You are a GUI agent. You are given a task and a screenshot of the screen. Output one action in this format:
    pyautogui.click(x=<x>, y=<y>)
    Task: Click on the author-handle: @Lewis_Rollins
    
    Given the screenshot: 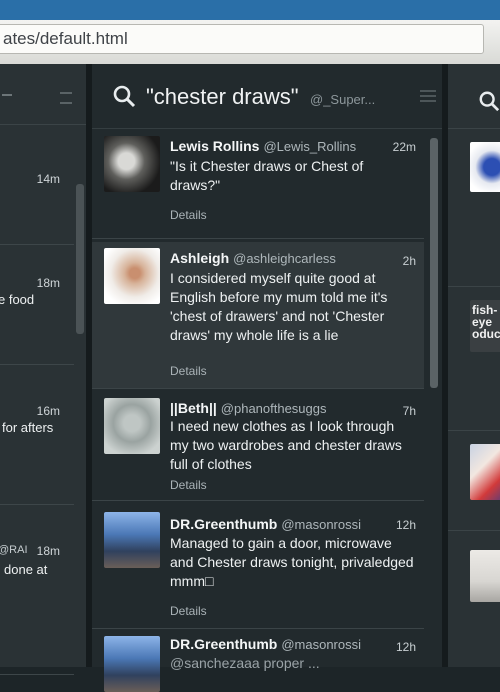 What is the action you would take?
    pyautogui.click(x=309, y=146)
    